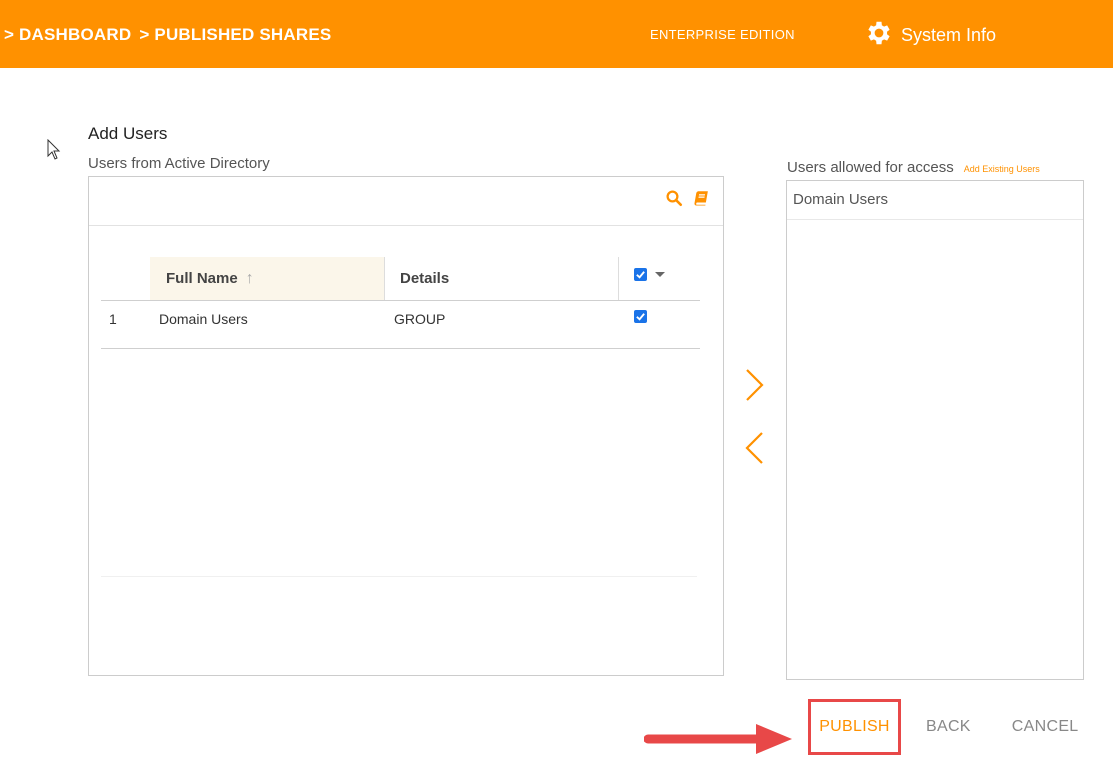 Image resolution: width=1113 pixels, height=781 pixels. What do you see at coordinates (718, 739) in the screenshot?
I see `annotation-arrow-icon` at bounding box center [718, 739].